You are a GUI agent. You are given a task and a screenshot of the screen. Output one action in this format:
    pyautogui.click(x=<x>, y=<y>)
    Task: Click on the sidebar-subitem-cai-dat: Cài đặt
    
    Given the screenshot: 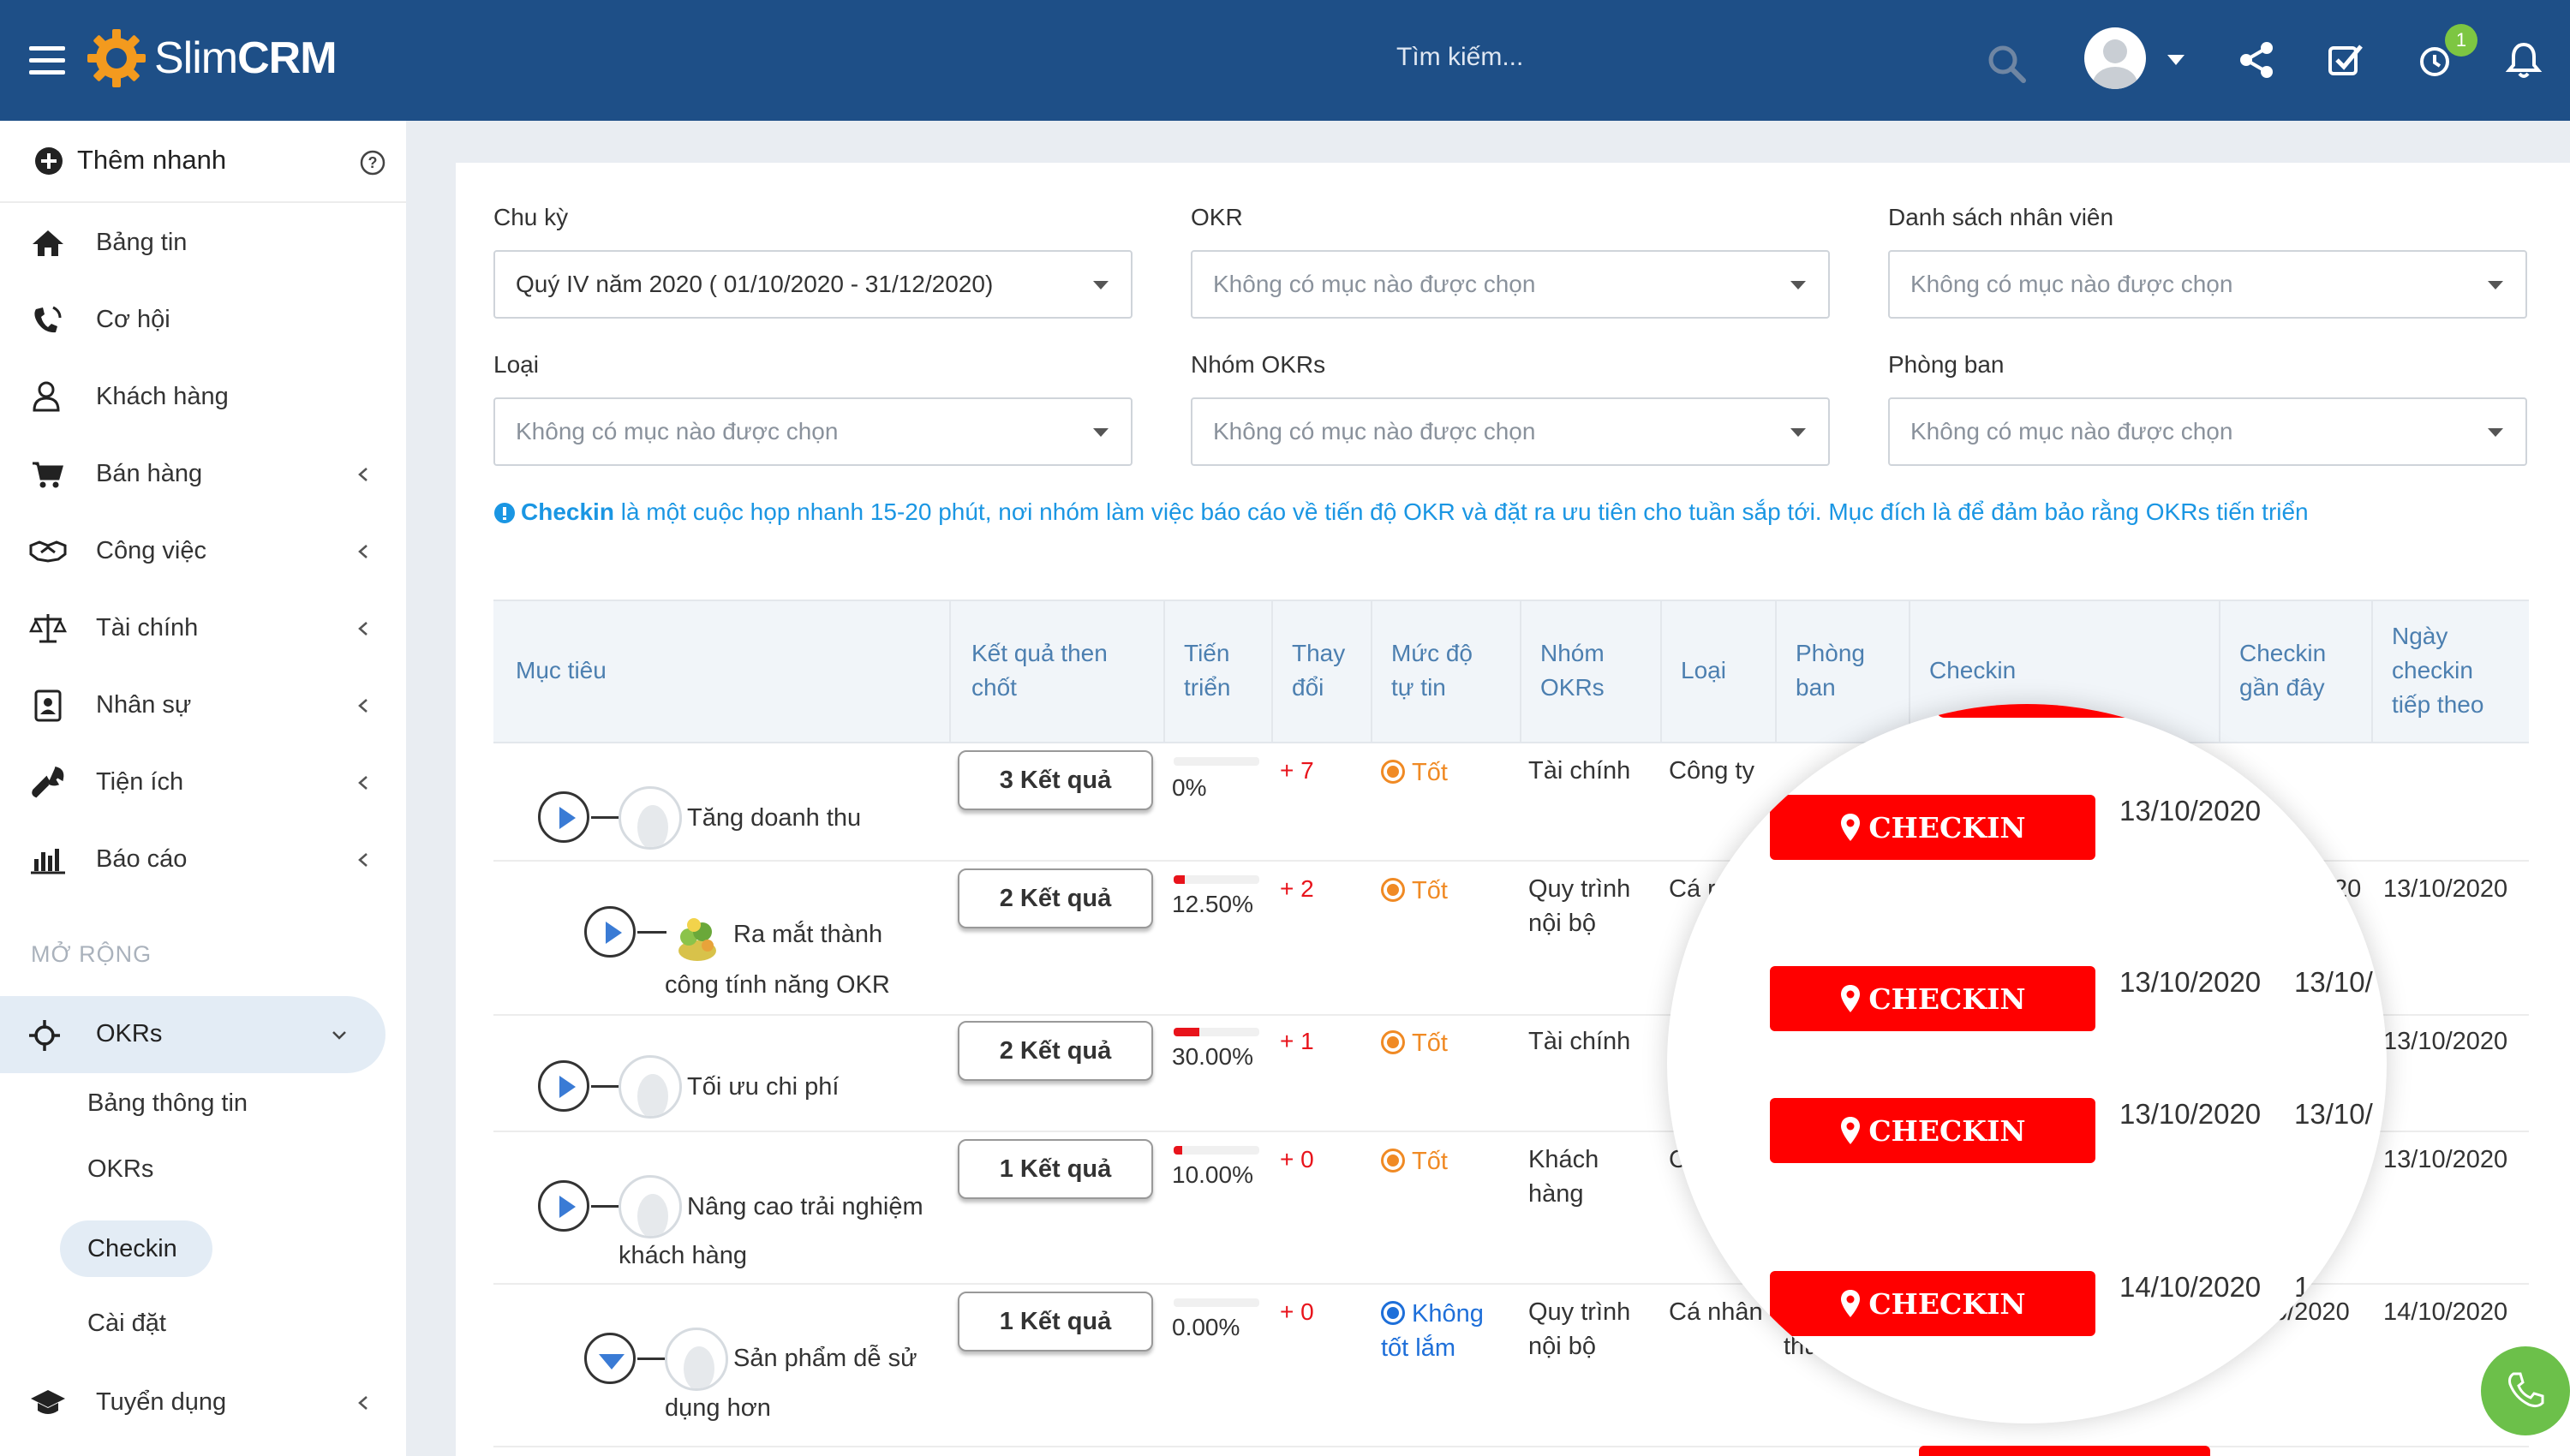 What is the action you would take?
    pyautogui.click(x=127, y=1324)
    